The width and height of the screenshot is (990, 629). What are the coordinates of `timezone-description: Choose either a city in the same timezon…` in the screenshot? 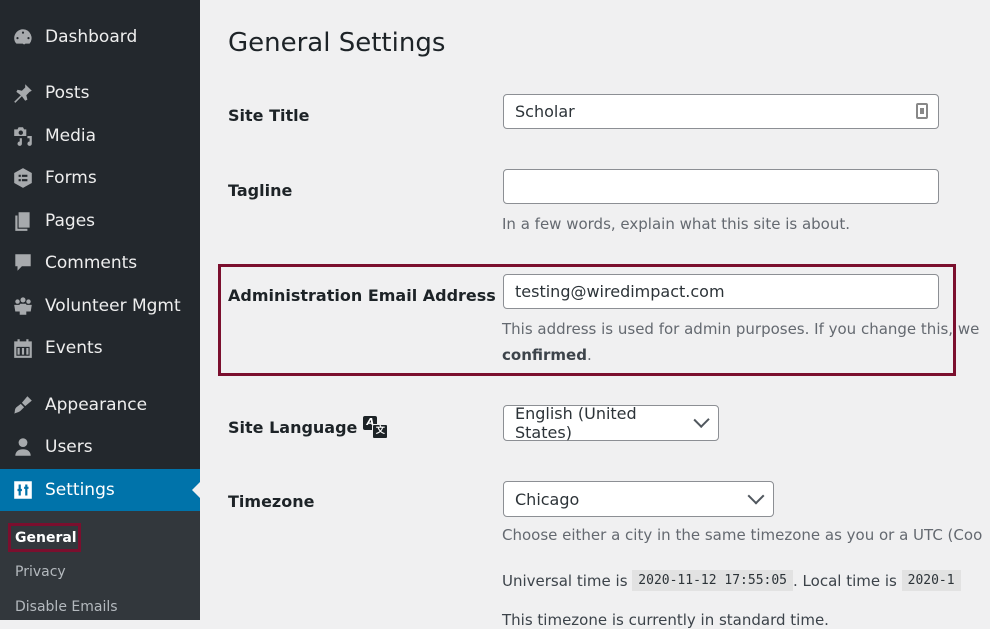 It's located at (742, 535).